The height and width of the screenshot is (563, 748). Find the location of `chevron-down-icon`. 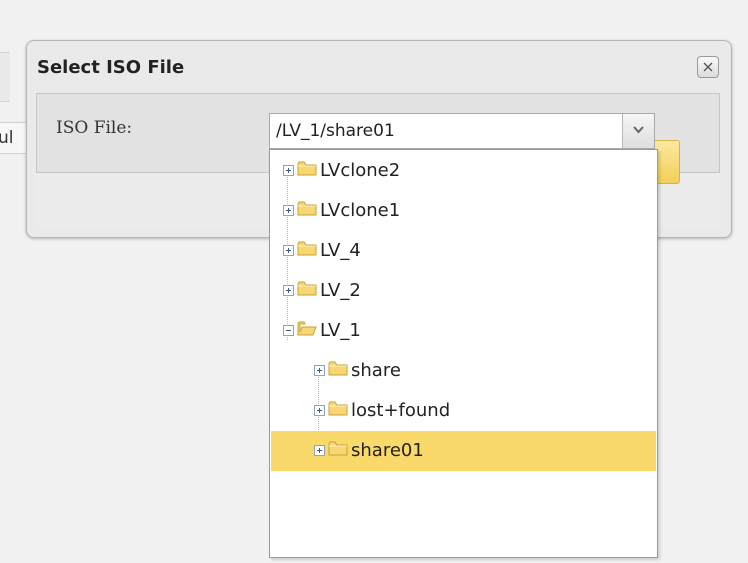

chevron-down-icon is located at coordinates (638, 130).